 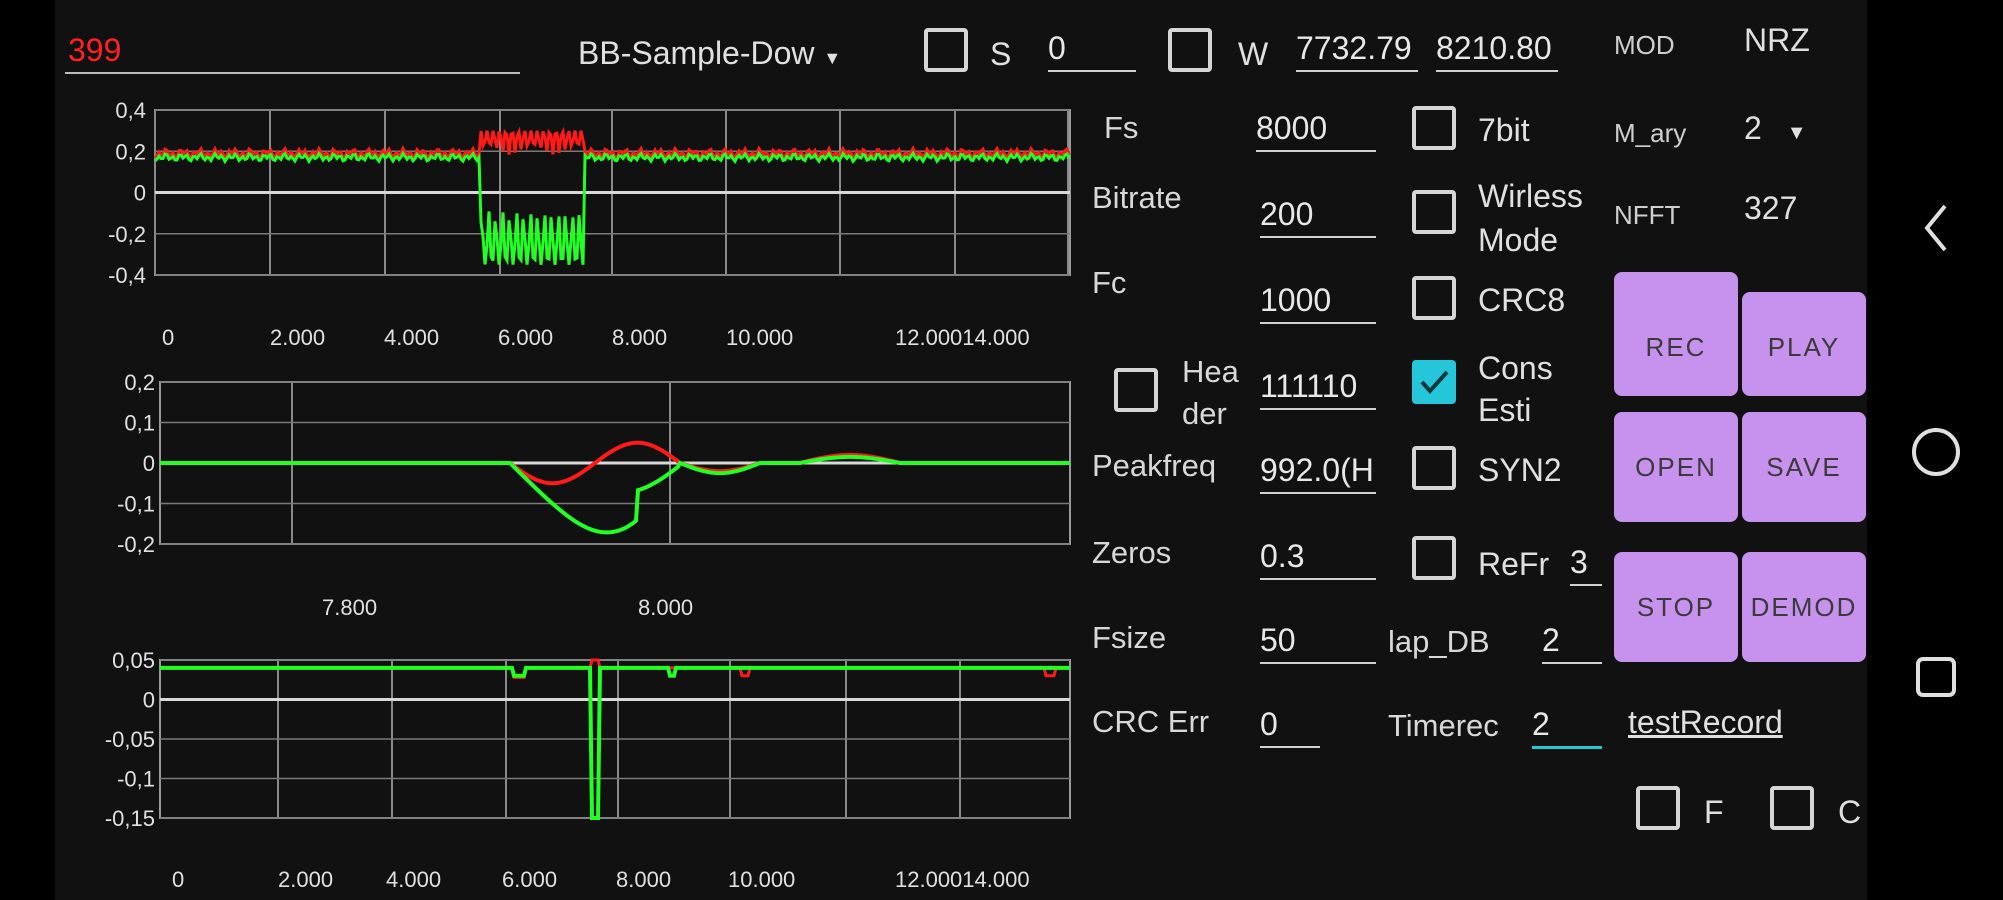 What do you see at coordinates (1504, 130) in the screenshot?
I see `7bit-label: 7bit` at bounding box center [1504, 130].